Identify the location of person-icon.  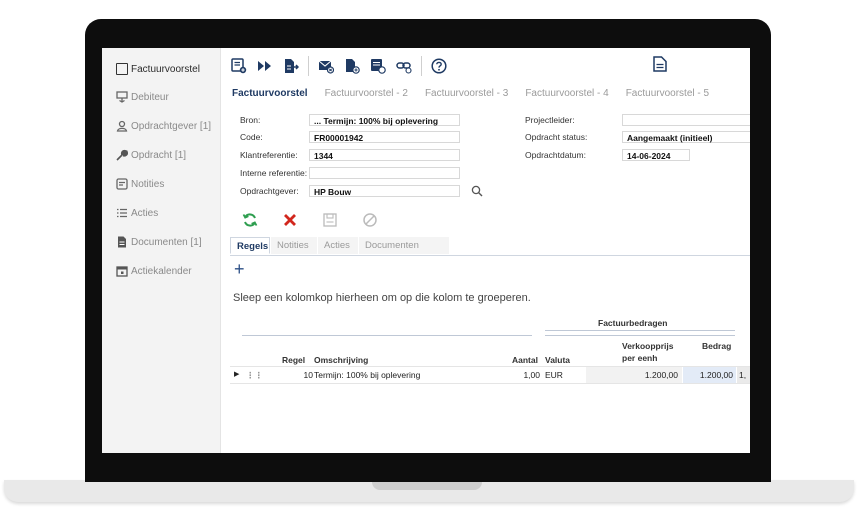
(122, 126).